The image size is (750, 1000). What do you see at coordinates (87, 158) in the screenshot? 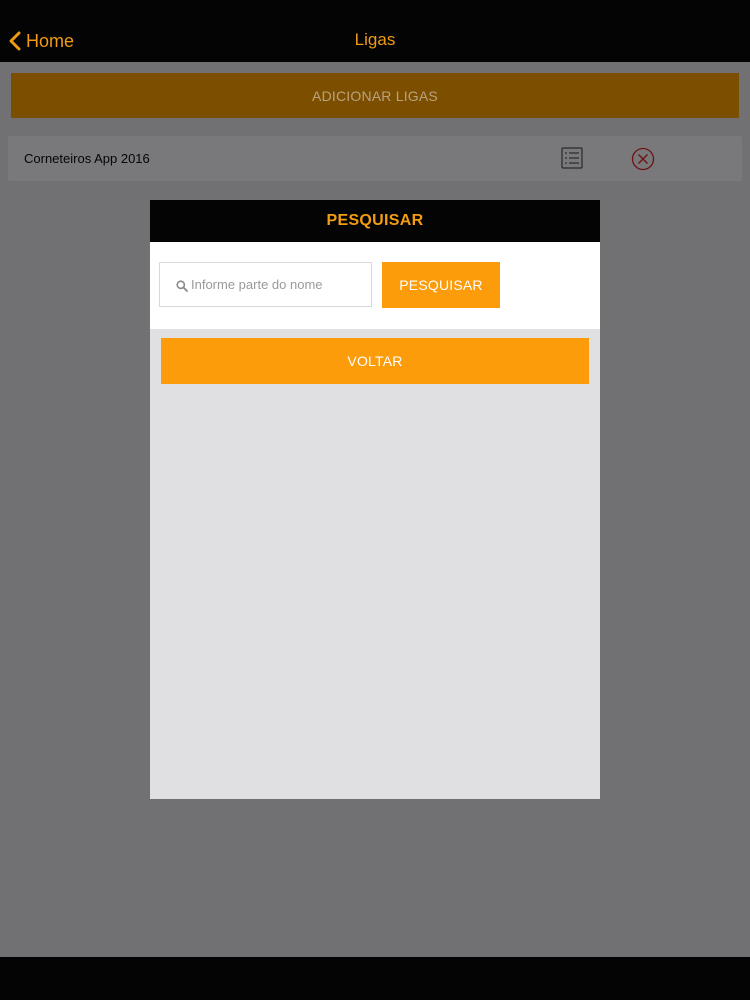
I see `league-name: Corneteiros App 2016` at bounding box center [87, 158].